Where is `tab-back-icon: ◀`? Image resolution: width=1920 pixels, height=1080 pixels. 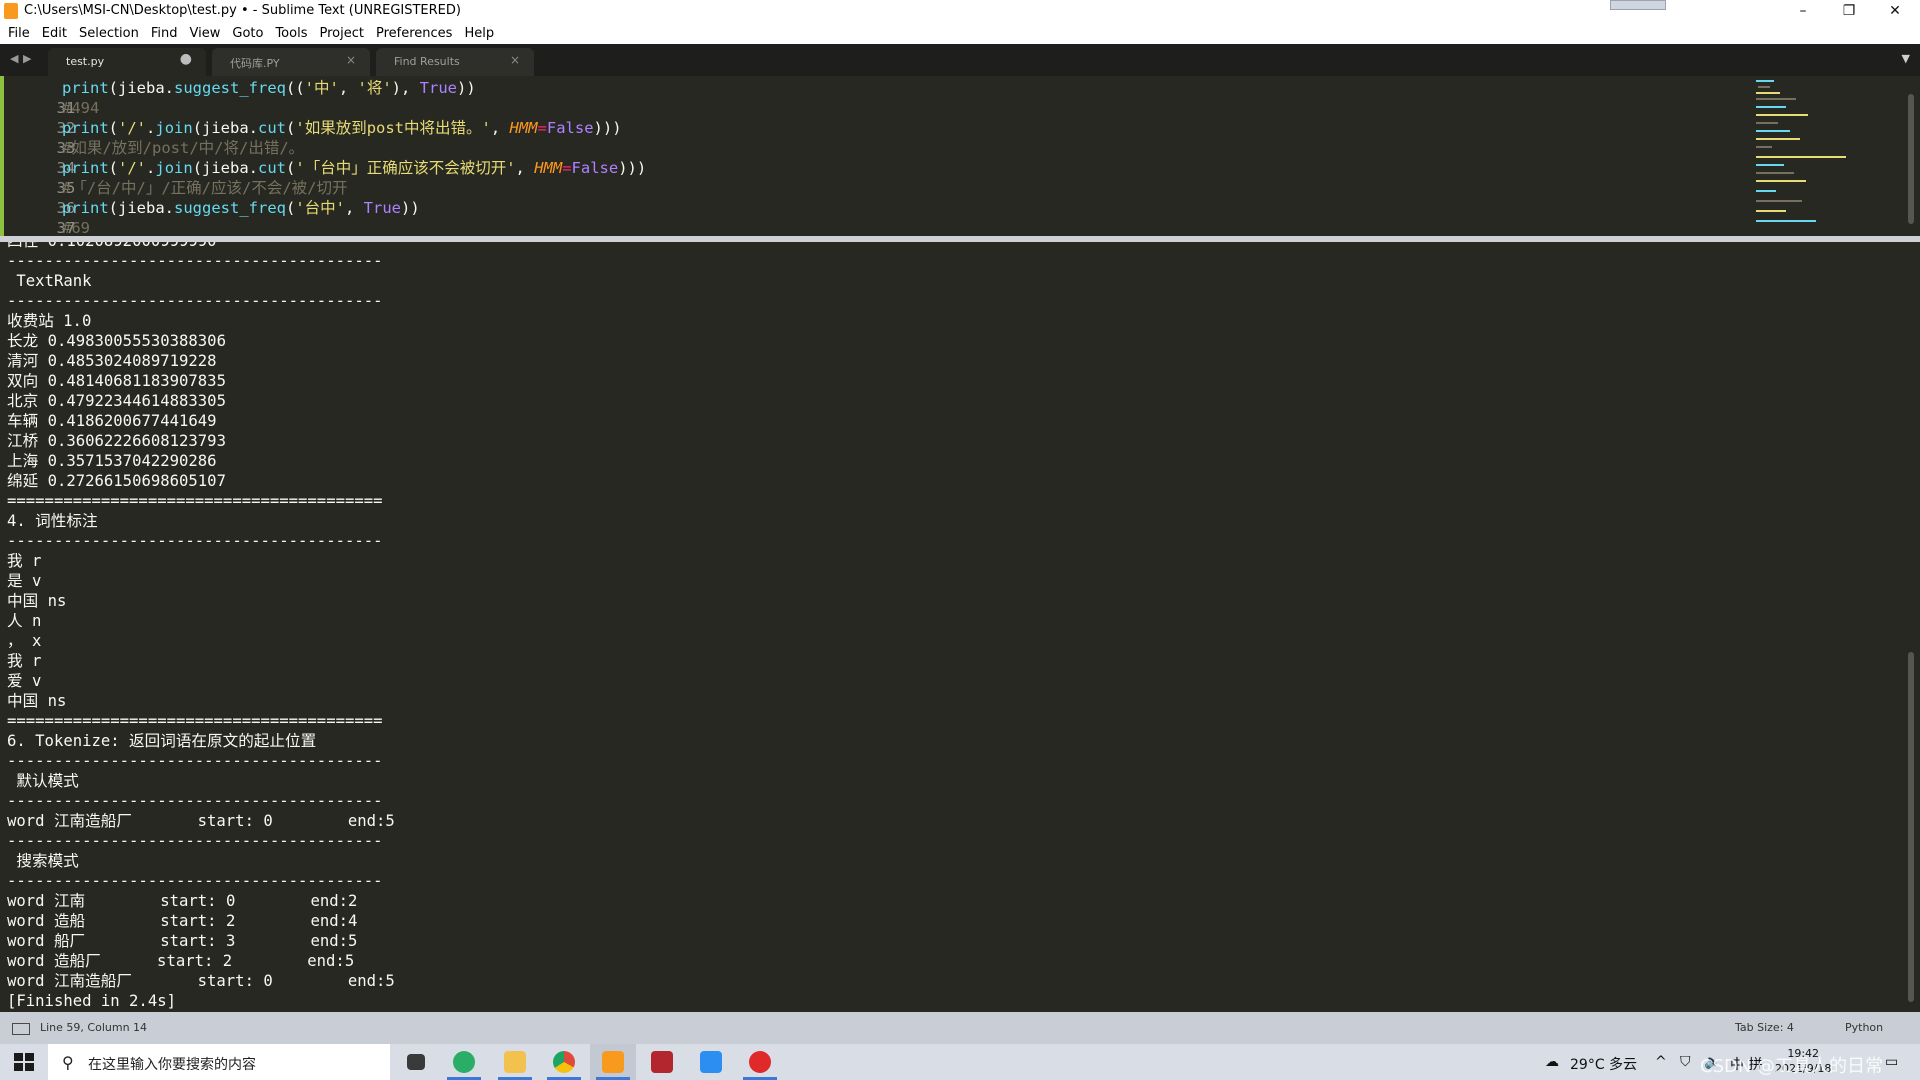
tab-back-icon: ◀ is located at coordinates (14, 58).